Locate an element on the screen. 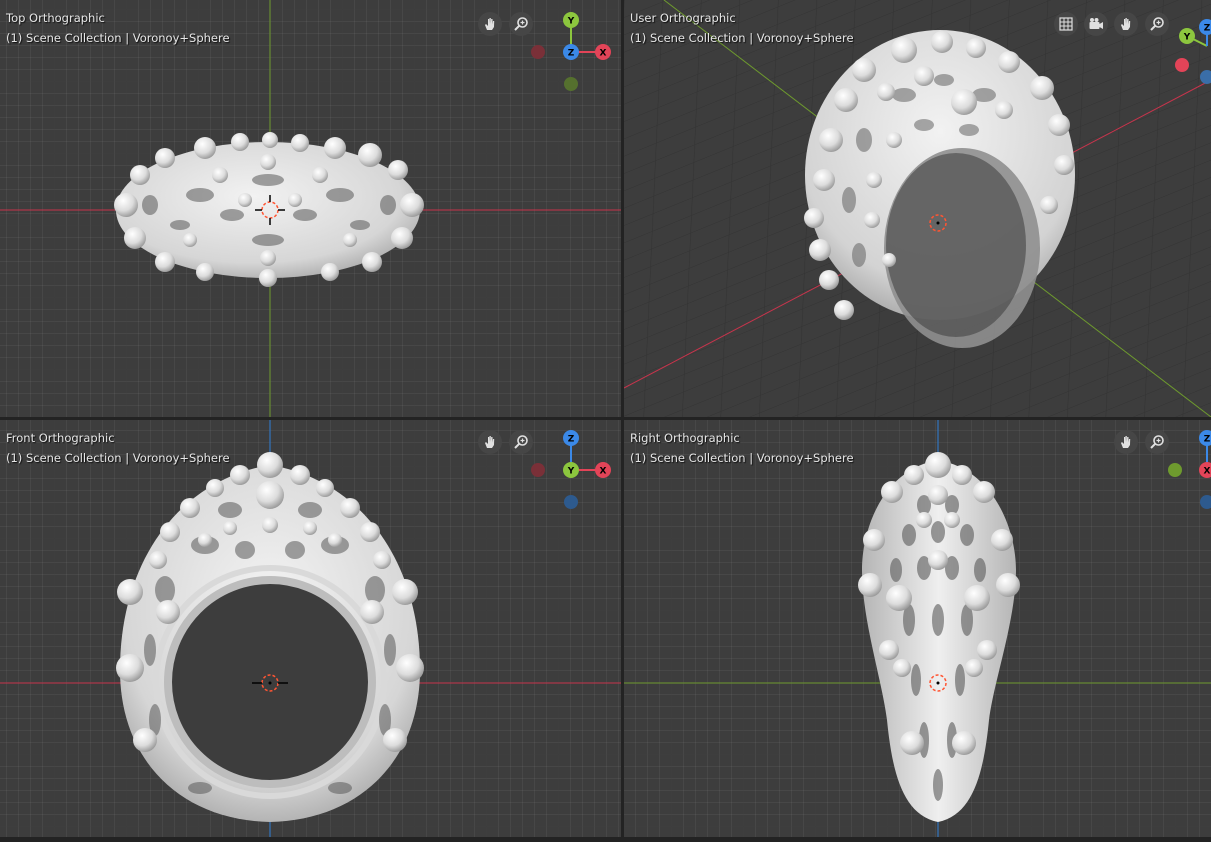 This screenshot has height=842, width=1211. navigation-gizmo: Y Z X is located at coordinates (571, 51).